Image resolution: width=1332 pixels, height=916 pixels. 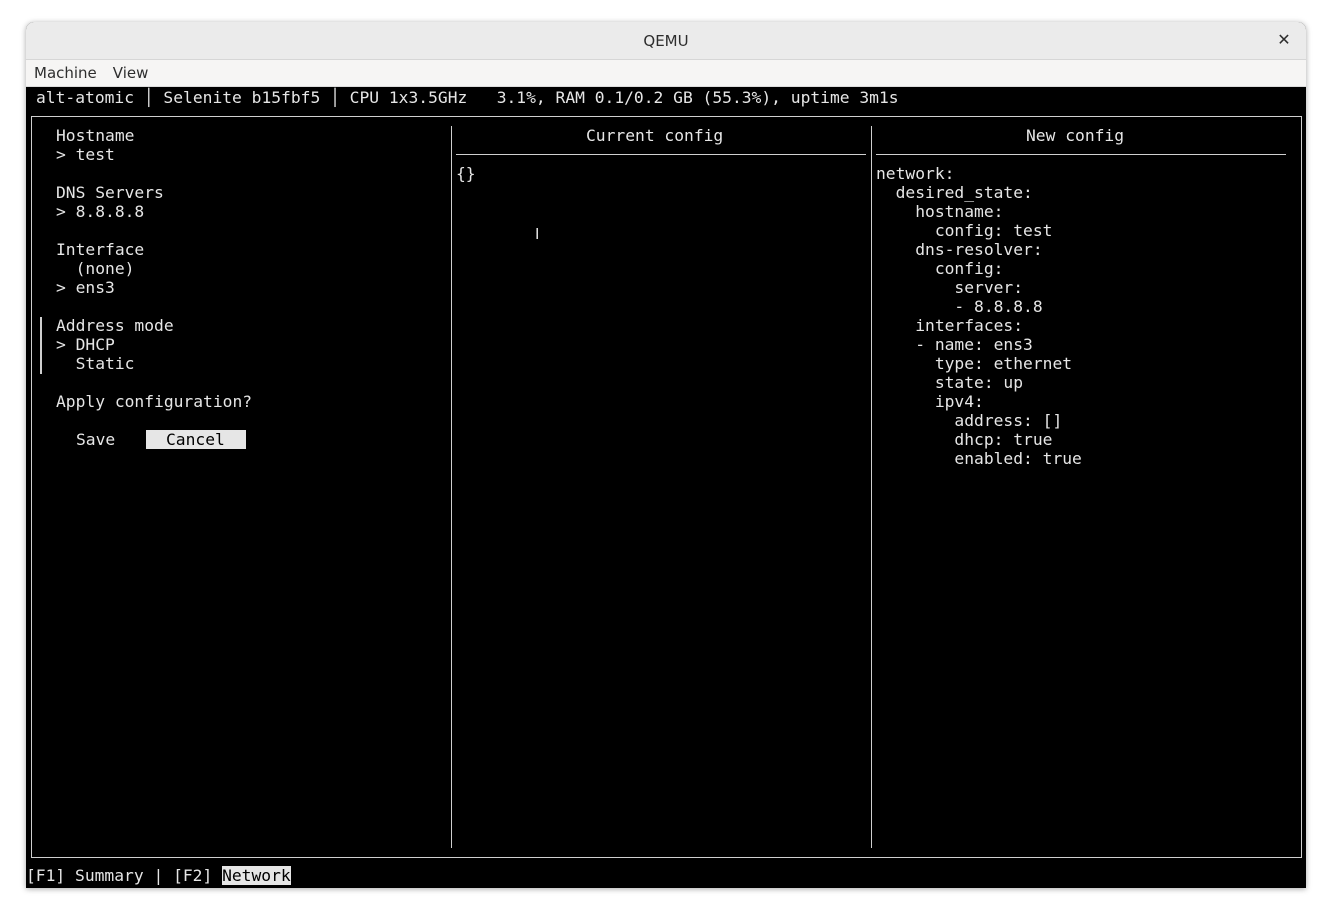 What do you see at coordinates (950, 325) in the screenshot?
I see `config-line: interfaces:` at bounding box center [950, 325].